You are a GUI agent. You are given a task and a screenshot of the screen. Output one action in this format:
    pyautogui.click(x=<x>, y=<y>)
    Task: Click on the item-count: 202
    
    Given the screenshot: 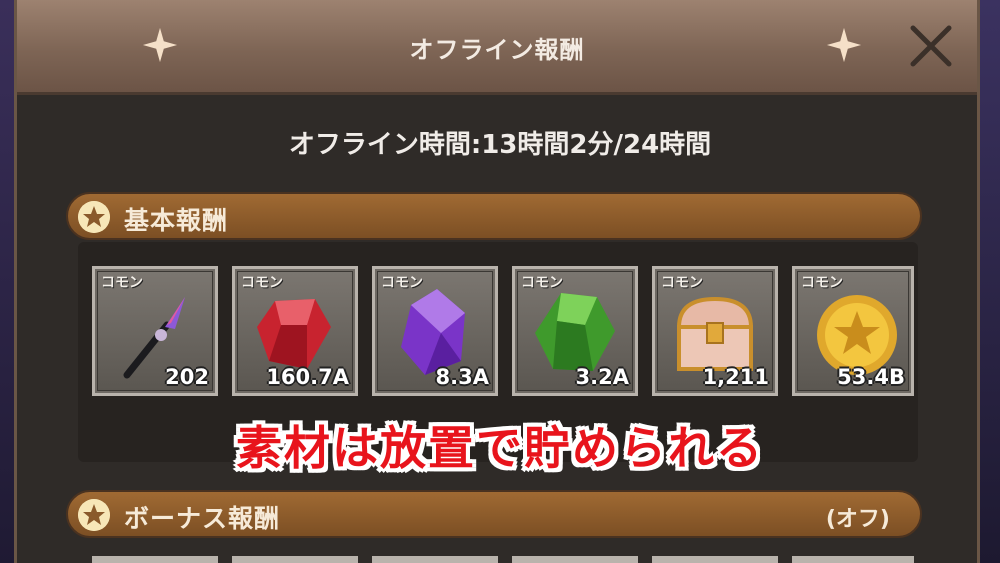 What is the action you would take?
    pyautogui.click(x=187, y=377)
    